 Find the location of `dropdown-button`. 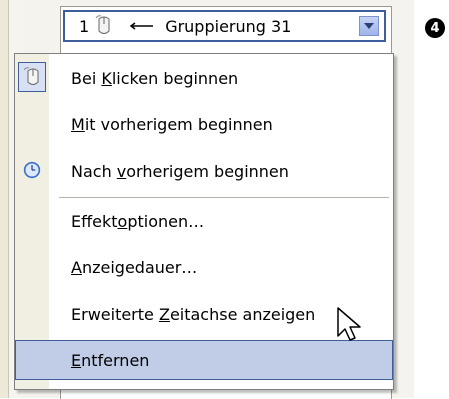

dropdown-button is located at coordinates (369, 26).